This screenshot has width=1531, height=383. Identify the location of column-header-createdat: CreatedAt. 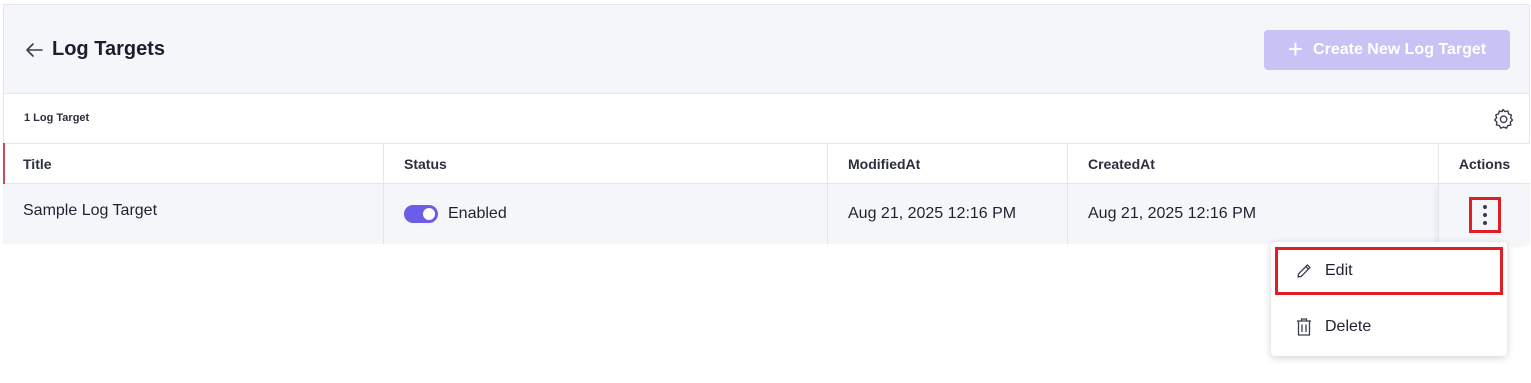
(1253, 163).